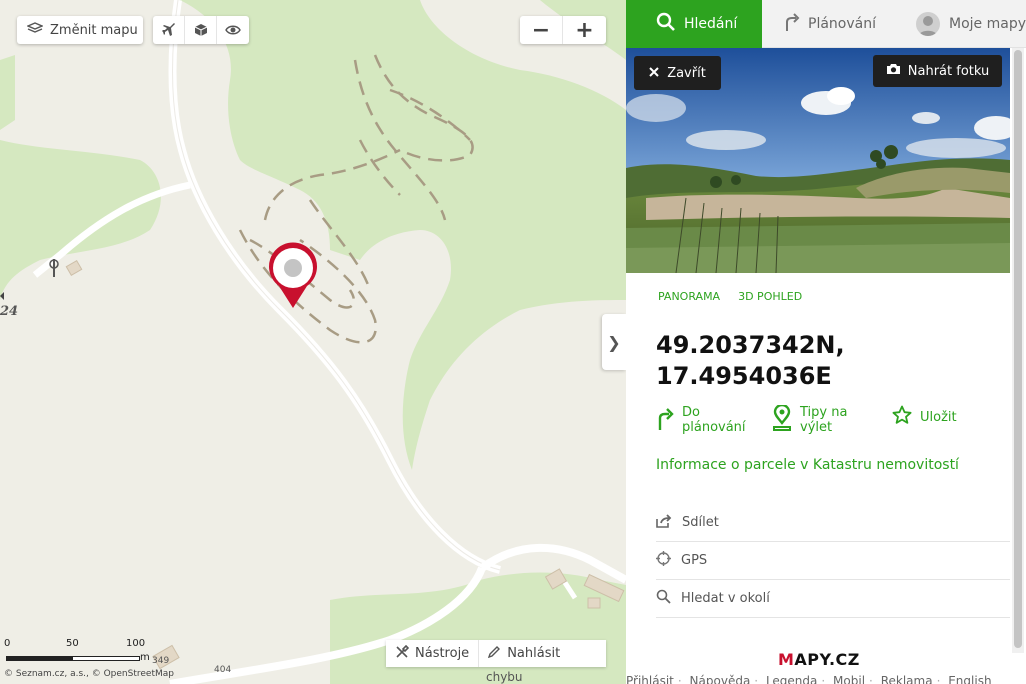 The height and width of the screenshot is (684, 1026). Describe the element at coordinates (700, 522) in the screenshot. I see `share-label: Sdílet` at that location.